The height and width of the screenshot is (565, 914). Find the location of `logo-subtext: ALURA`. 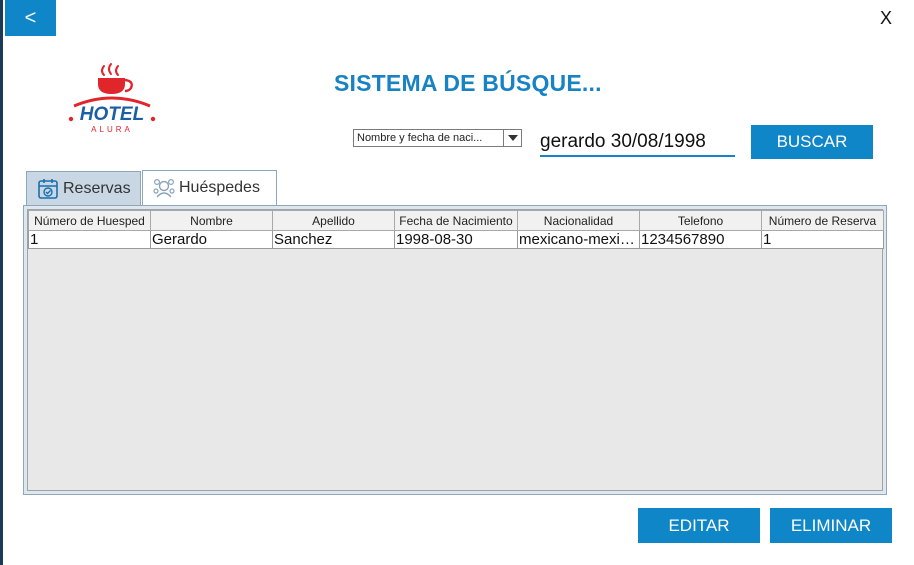

logo-subtext: ALURA is located at coordinates (112, 129).